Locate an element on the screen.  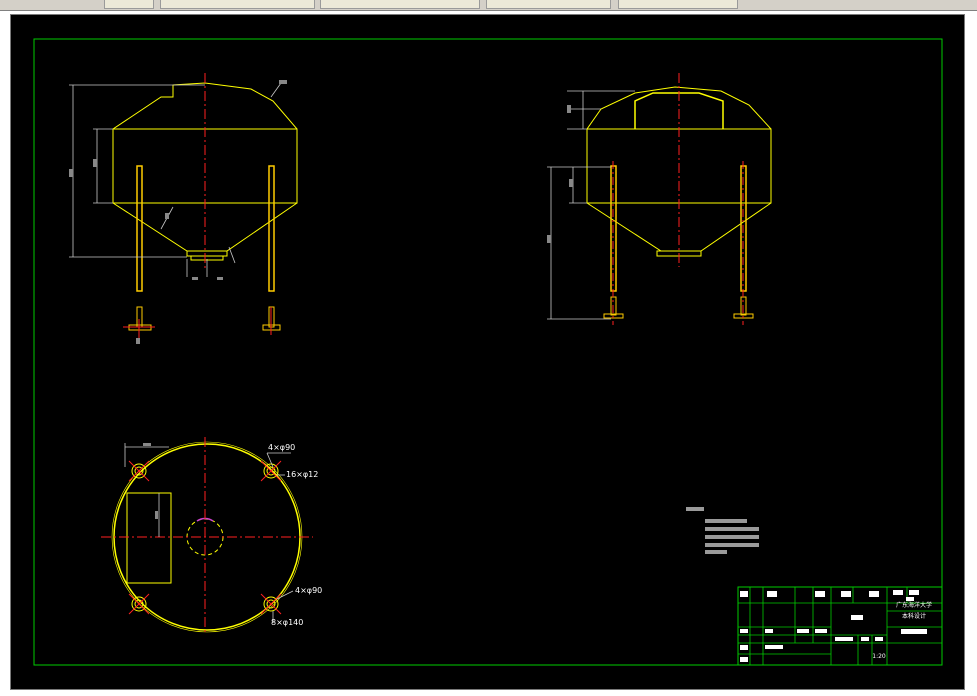
title-block: 广东海洋大学 本科设计 1:20 is located at coordinates (840, 626).